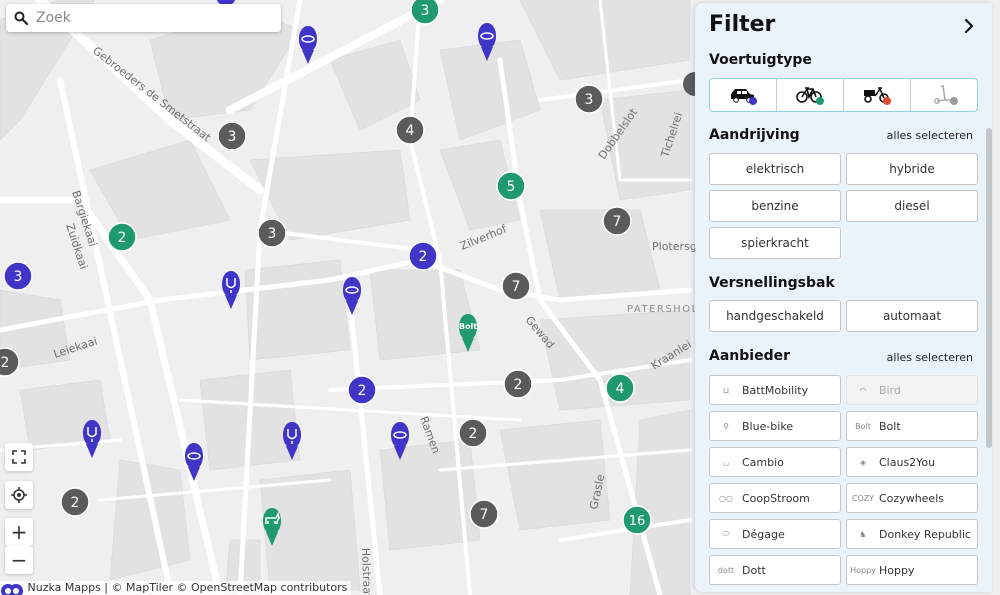 The width and height of the screenshot is (1000, 595). I want to click on provider-donkey-republic: ♞ Donkey Republic, so click(912, 534).